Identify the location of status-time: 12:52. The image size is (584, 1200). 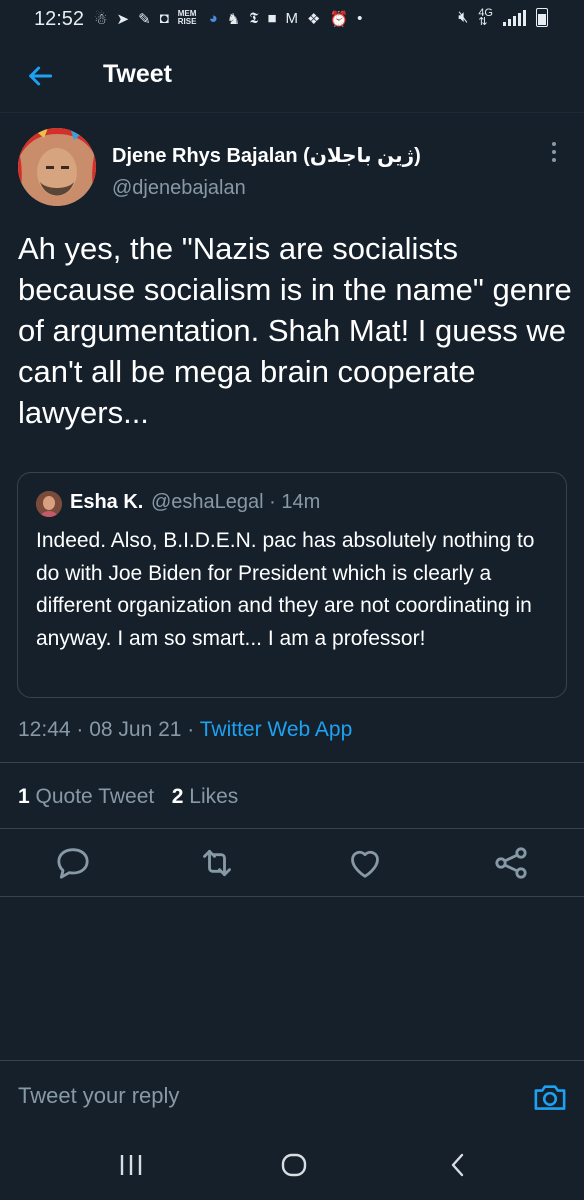
(59, 18).